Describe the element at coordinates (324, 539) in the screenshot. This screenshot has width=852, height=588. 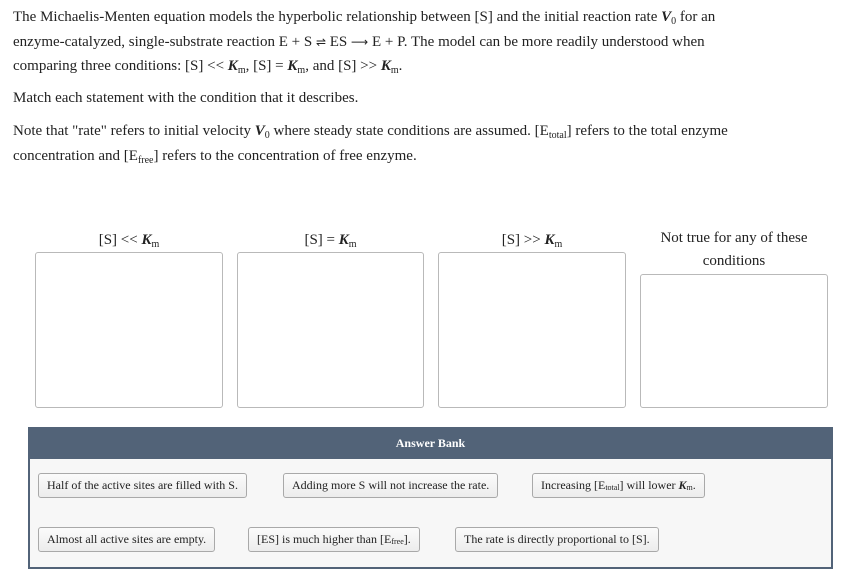
I see `chip-text: [ES] is much higher than [E` at that location.